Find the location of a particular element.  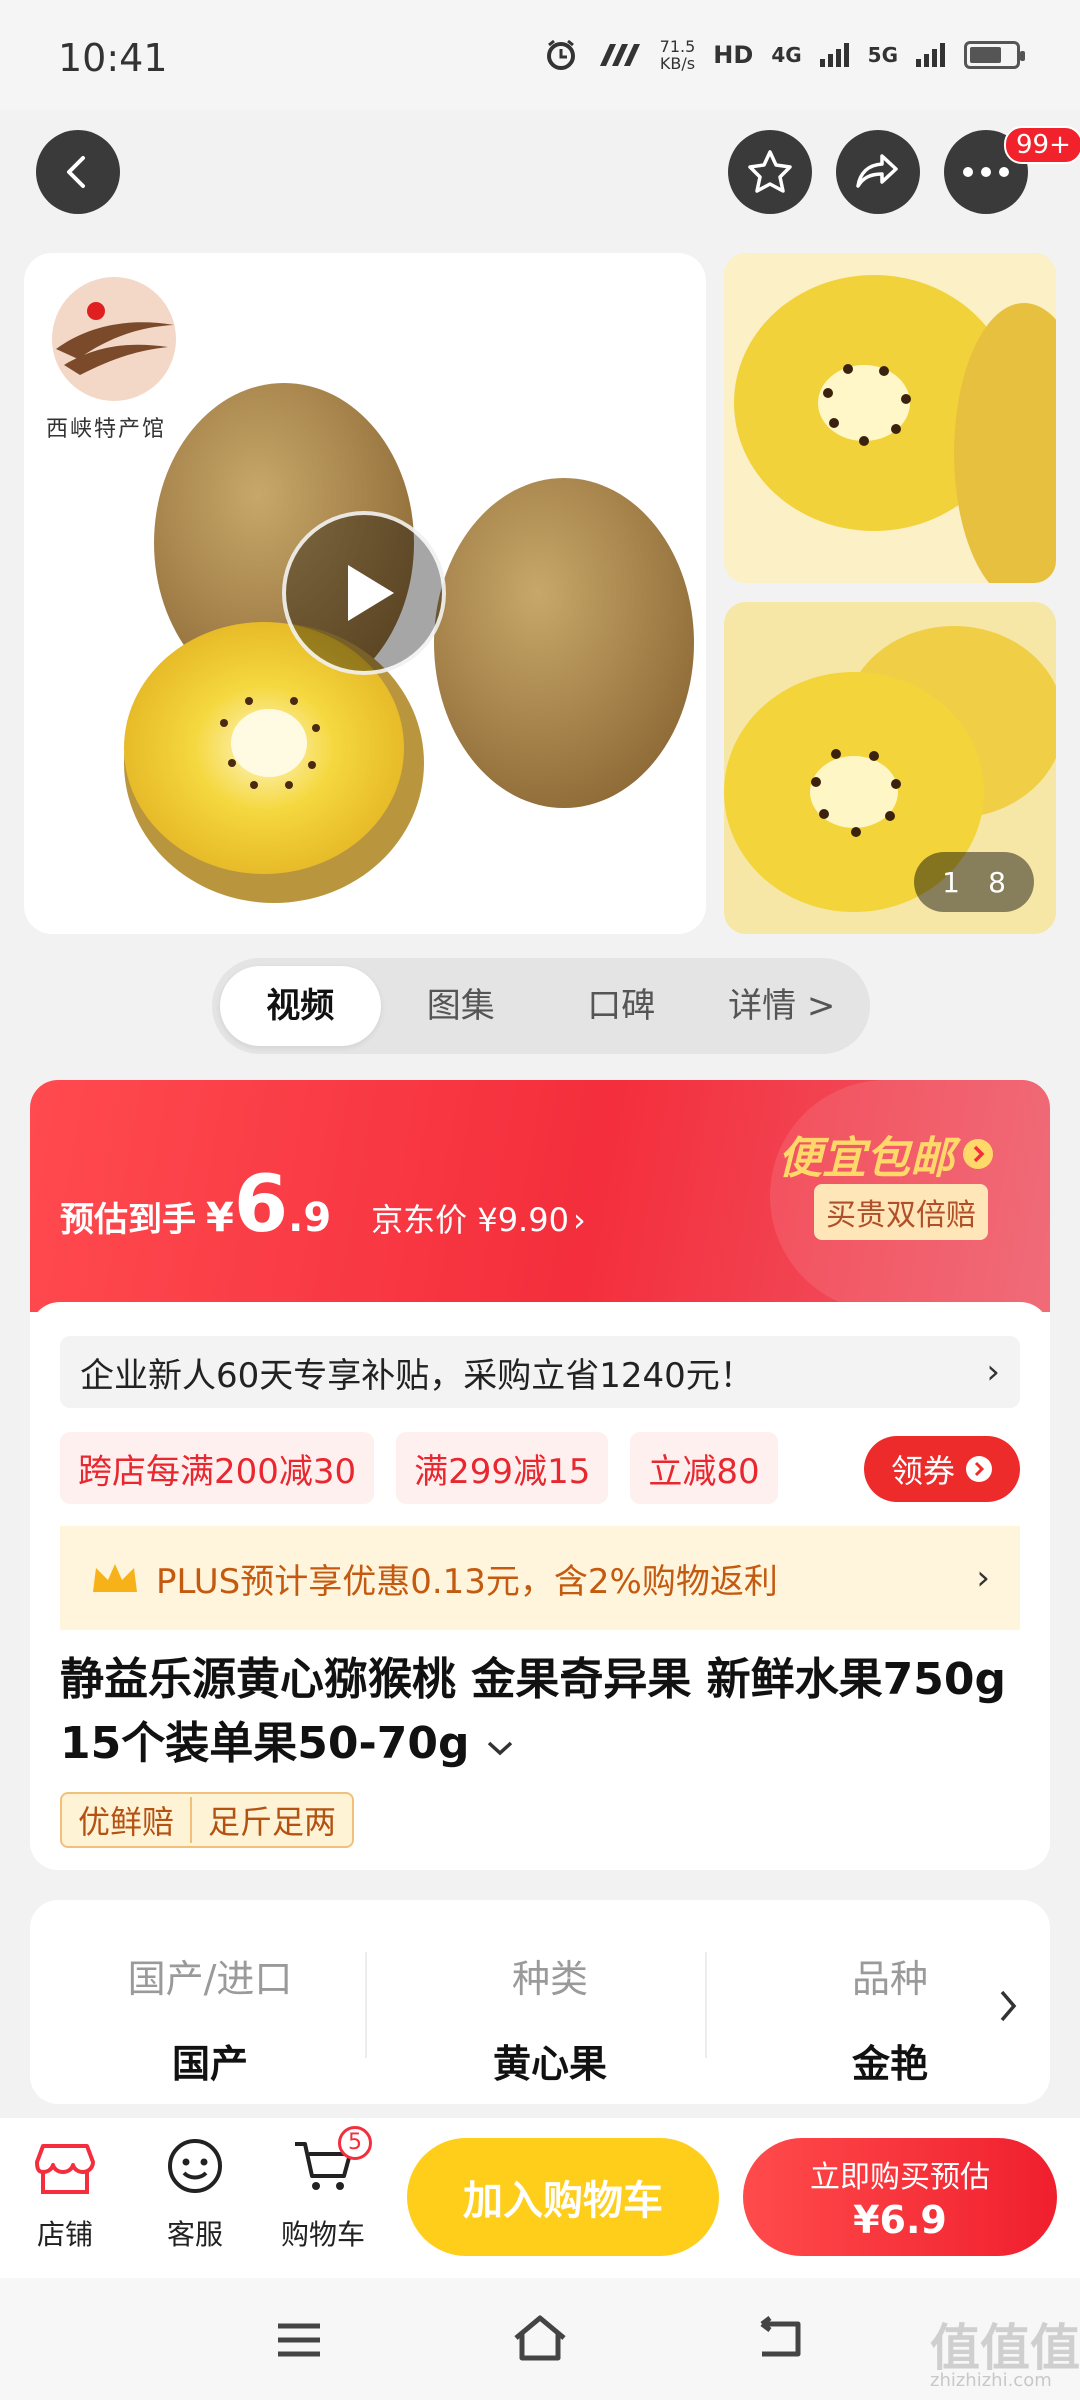

chevron-right-icon is located at coordinates (1008, 2006).